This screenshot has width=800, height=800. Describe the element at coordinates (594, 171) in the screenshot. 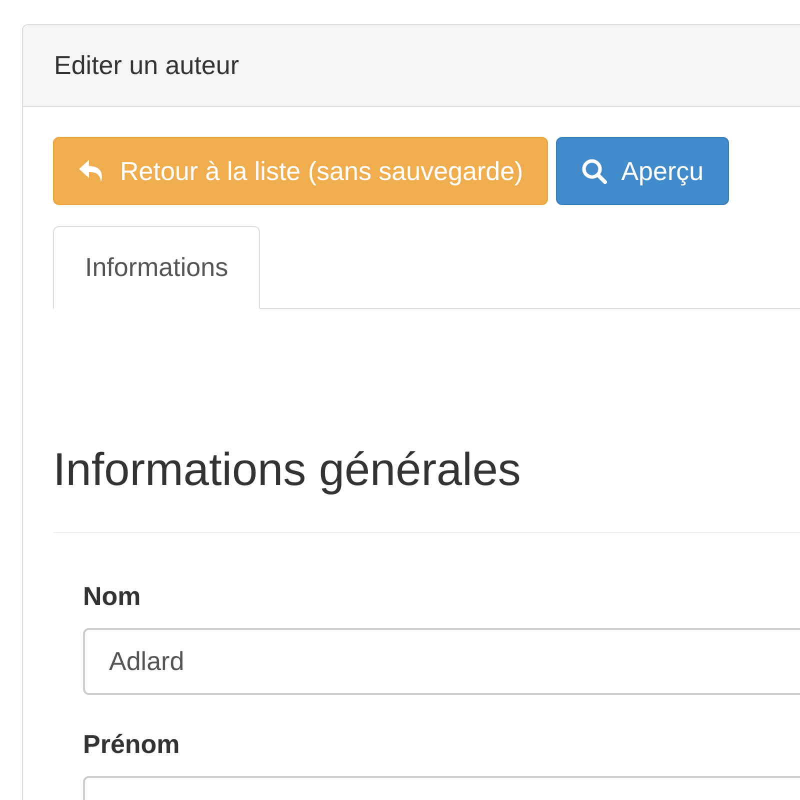

I see `search-icon` at that location.